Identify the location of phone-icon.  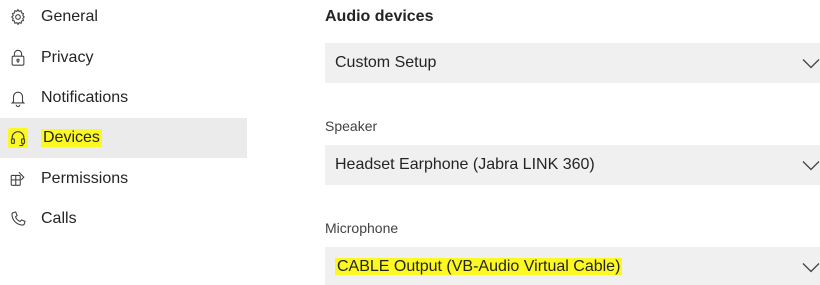
(18, 219).